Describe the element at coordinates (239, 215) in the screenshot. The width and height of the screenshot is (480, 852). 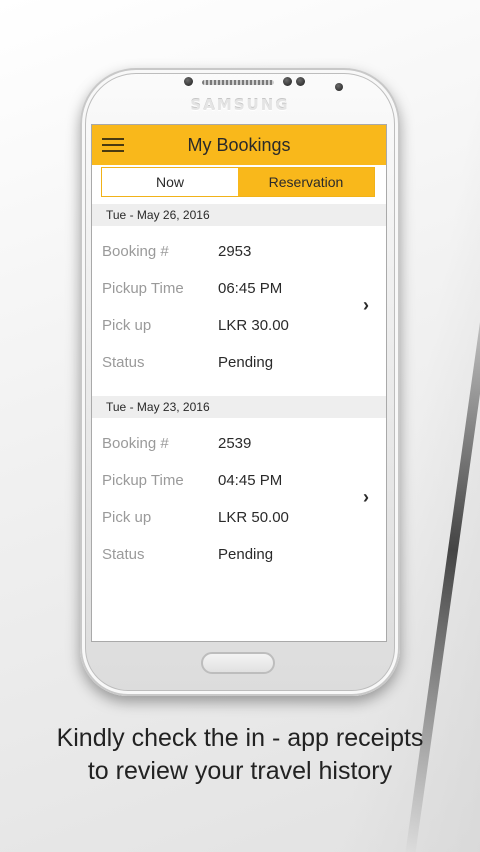
I see `booking-date-header: Tue - May 26, 2016` at that location.